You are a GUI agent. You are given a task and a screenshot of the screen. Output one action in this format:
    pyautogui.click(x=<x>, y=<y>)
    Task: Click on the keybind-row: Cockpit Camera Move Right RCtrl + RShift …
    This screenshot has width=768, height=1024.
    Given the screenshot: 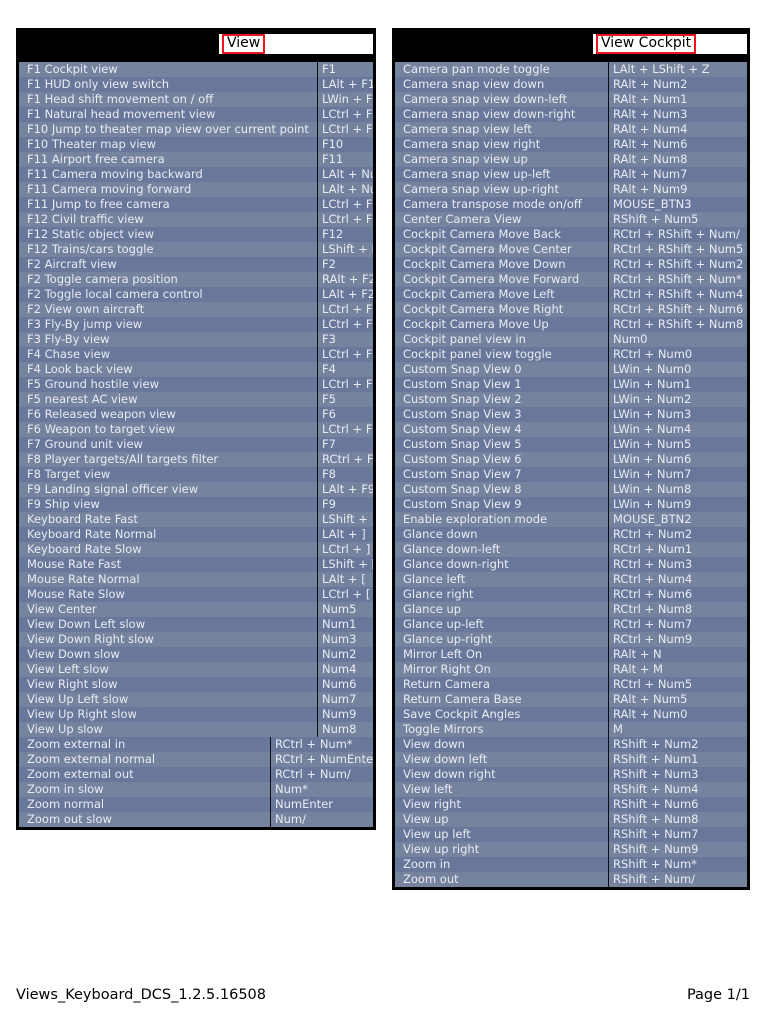 What is the action you would take?
    pyautogui.click(x=571, y=309)
    